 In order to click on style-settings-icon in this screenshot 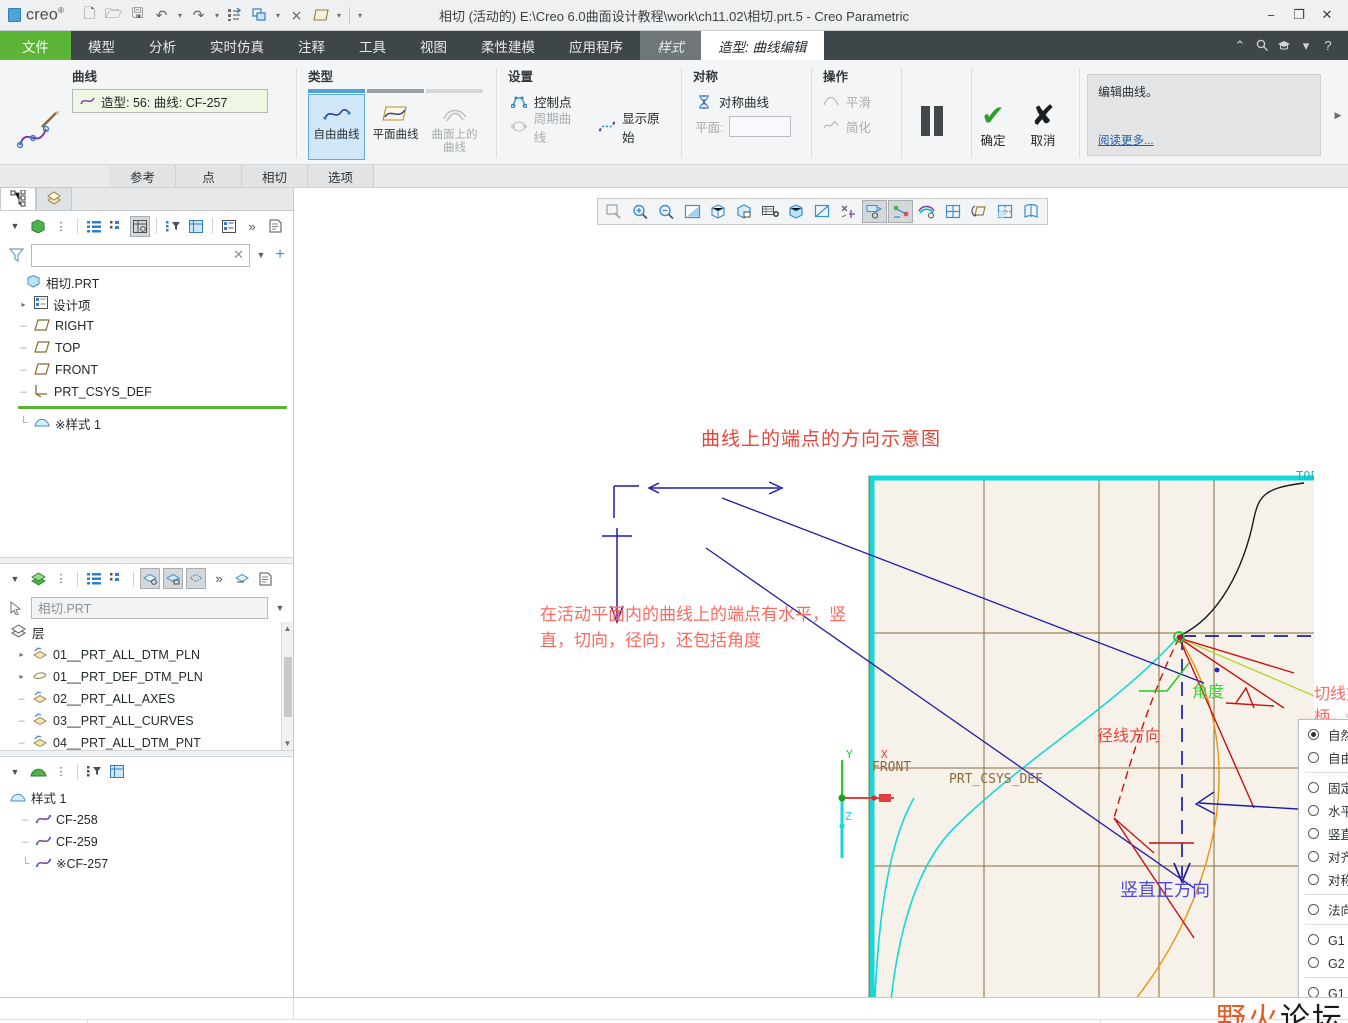, I will do `click(117, 771)`.